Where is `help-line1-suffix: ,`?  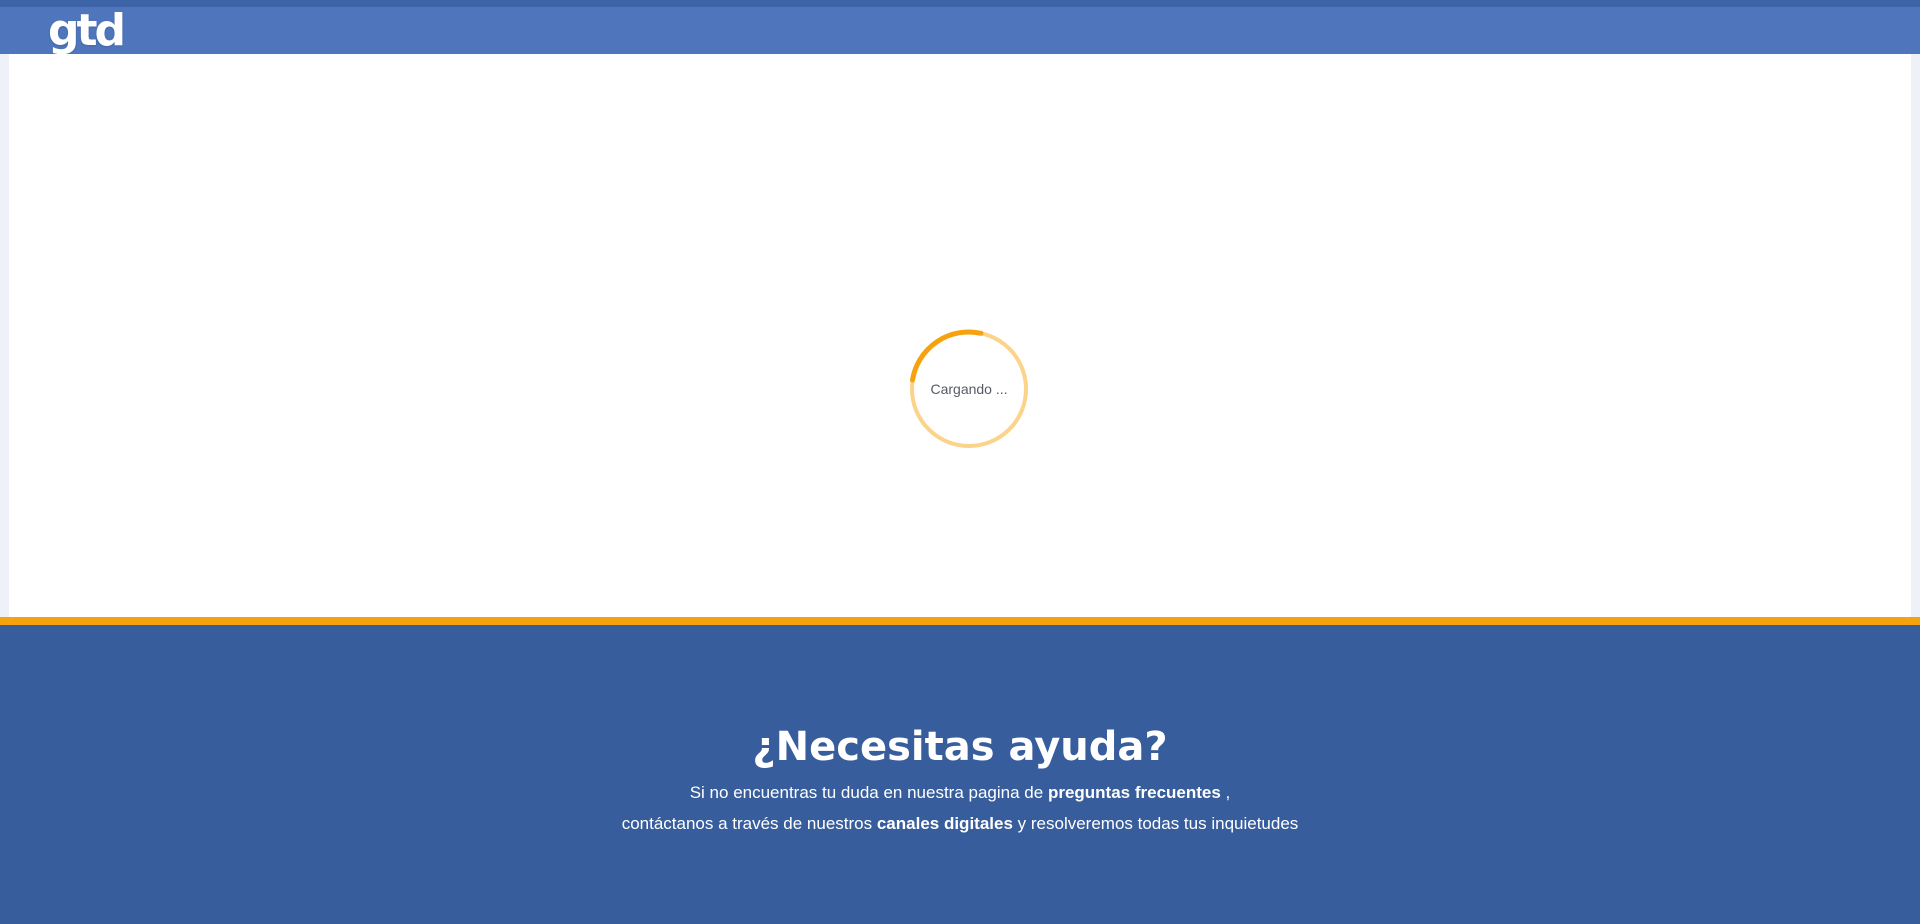 help-line1-suffix: , is located at coordinates (1225, 792).